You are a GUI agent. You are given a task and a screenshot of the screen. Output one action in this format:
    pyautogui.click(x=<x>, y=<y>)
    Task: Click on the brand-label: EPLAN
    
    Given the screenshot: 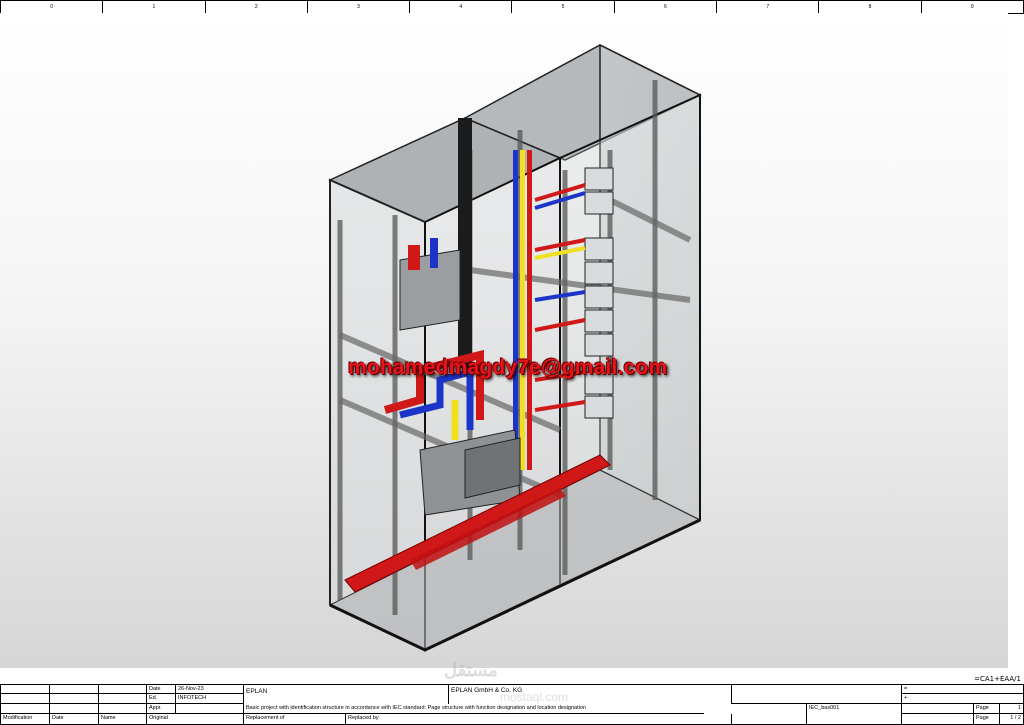 What is the action you would take?
    pyautogui.click(x=346, y=694)
    